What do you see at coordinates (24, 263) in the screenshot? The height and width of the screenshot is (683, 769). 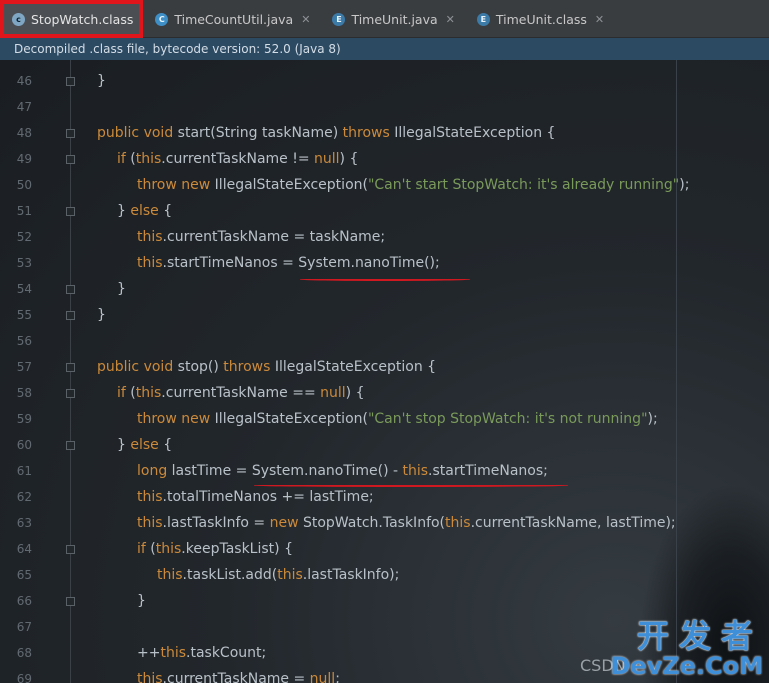 I see `line-number: 53` at bounding box center [24, 263].